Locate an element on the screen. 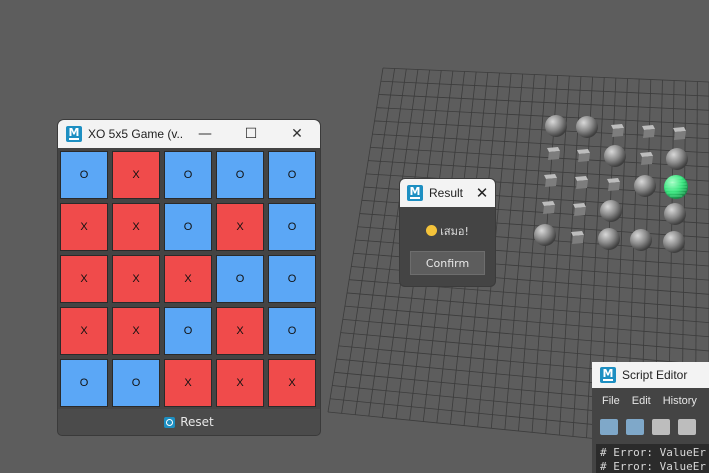 Image resolution: width=709 pixels, height=473 pixels. close-button: ✕ is located at coordinates (297, 134).